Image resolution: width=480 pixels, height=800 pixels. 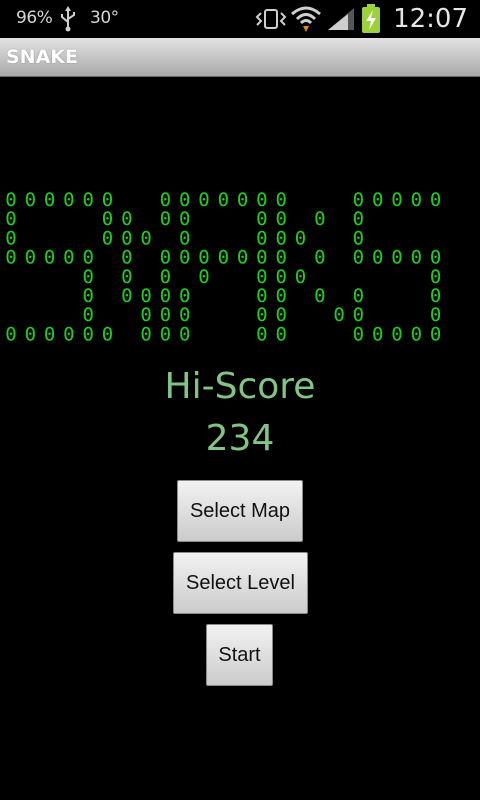 What do you see at coordinates (371, 18) in the screenshot?
I see `battery-charging-icon` at bounding box center [371, 18].